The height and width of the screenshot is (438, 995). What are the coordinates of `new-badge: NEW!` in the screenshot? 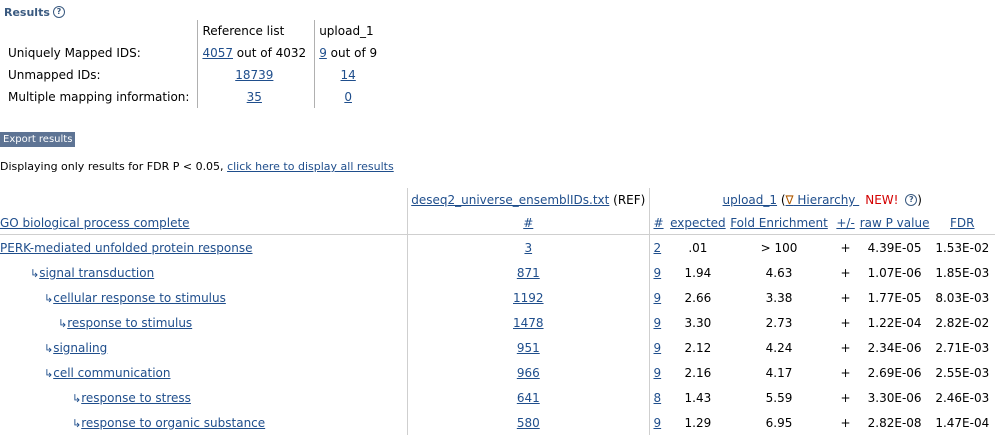 It's located at (882, 200).